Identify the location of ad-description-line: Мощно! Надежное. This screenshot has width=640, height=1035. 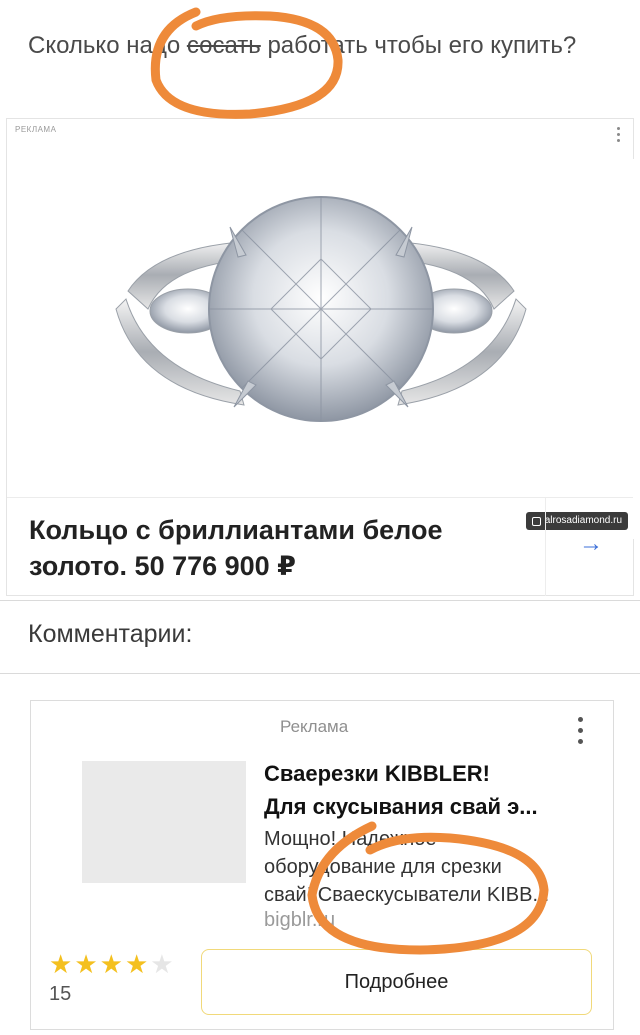
(350, 839).